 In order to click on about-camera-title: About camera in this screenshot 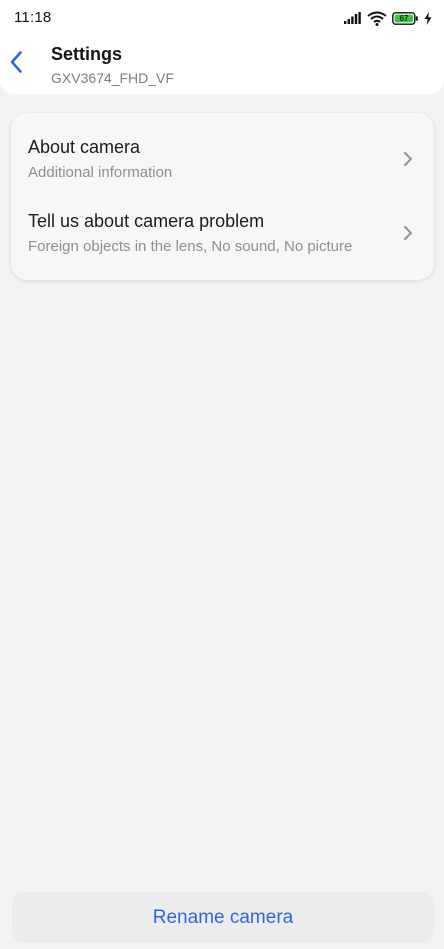, I will do `click(84, 147)`.